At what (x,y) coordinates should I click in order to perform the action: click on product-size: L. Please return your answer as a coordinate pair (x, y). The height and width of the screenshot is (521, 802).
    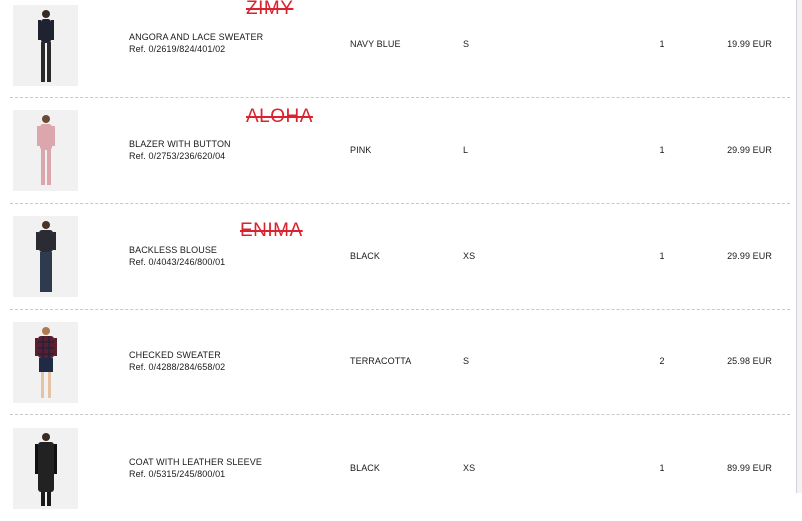
    Looking at the image, I should click on (466, 150).